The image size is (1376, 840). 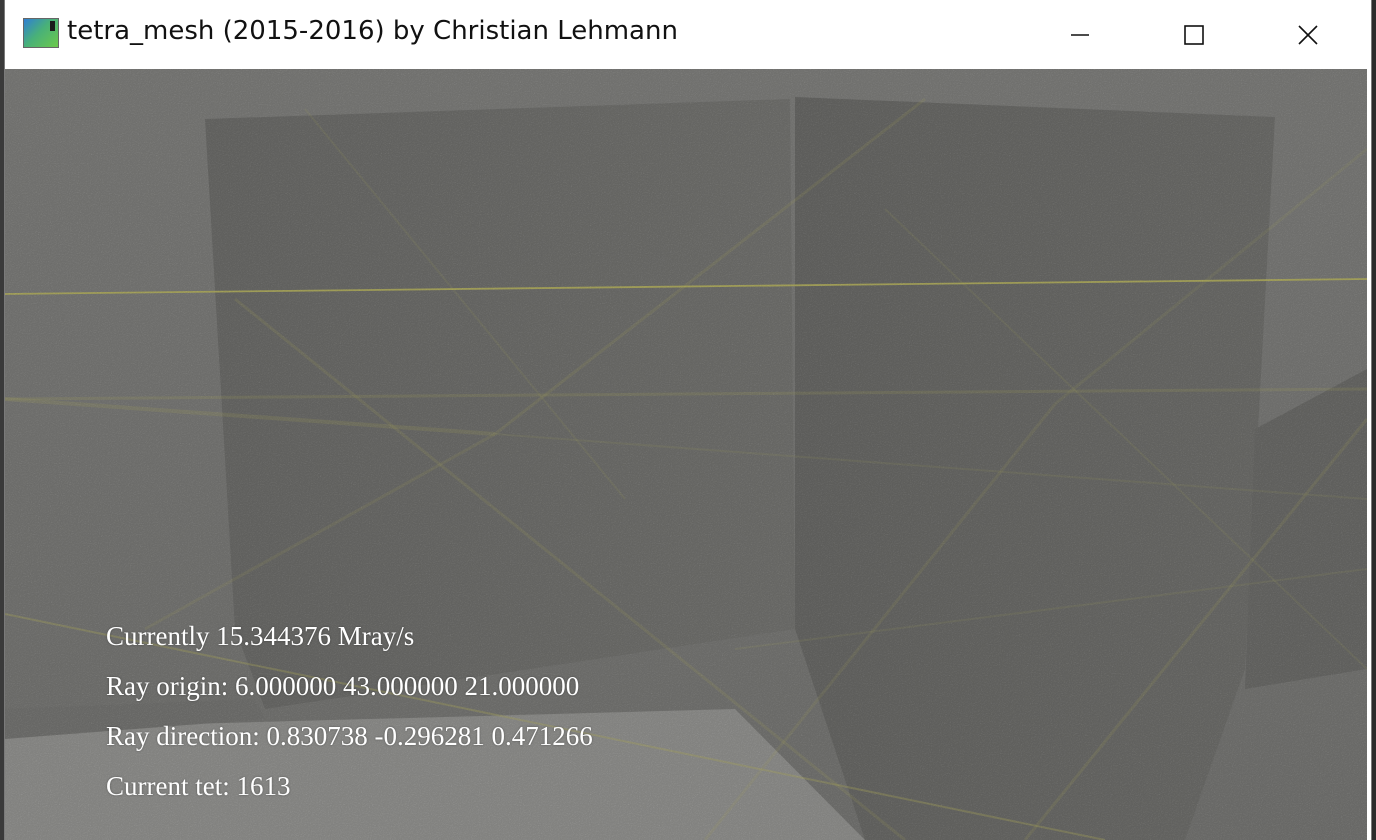 I want to click on close-button, so click(x=1308, y=34).